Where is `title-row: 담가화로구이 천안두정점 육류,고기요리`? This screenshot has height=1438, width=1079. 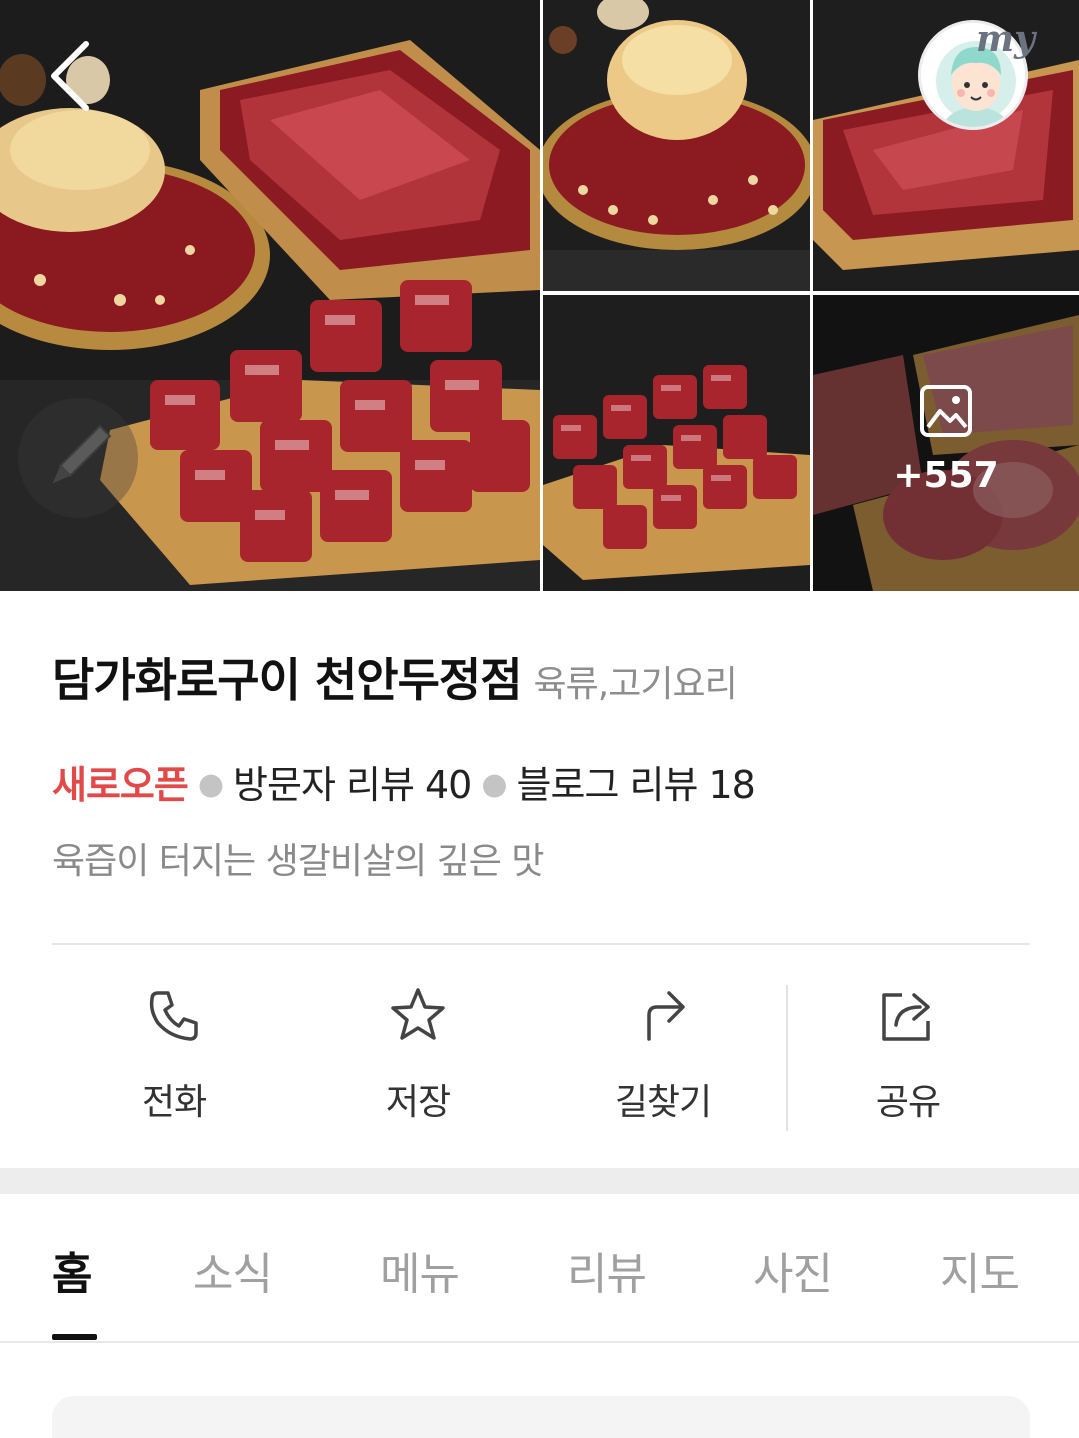 title-row: 담가화로구이 천안두정점 육류,고기요리 is located at coordinates (552, 677).